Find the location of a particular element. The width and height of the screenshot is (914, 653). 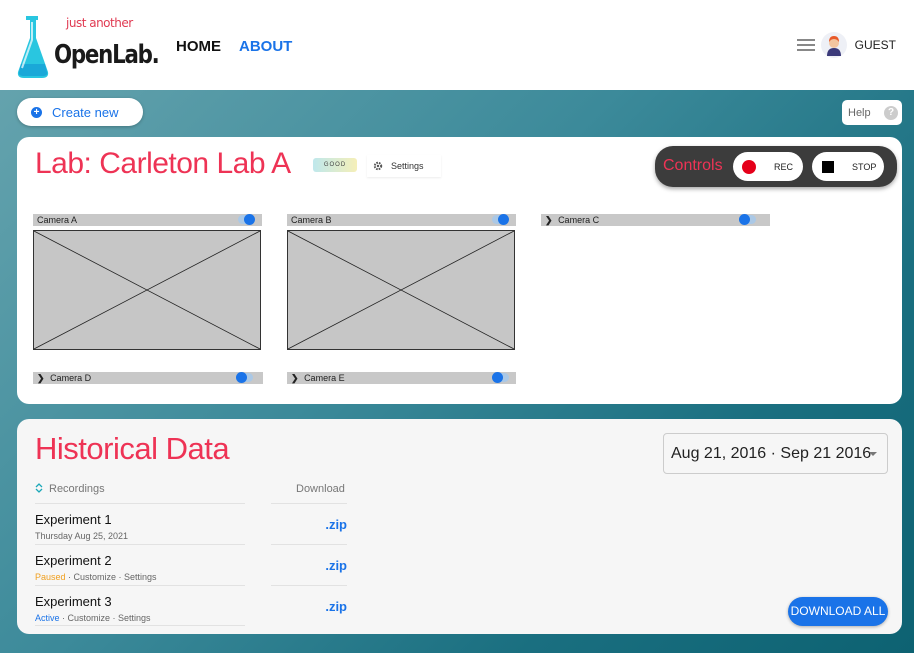

recordings-column-header: Recordings is located at coordinates (70, 489).